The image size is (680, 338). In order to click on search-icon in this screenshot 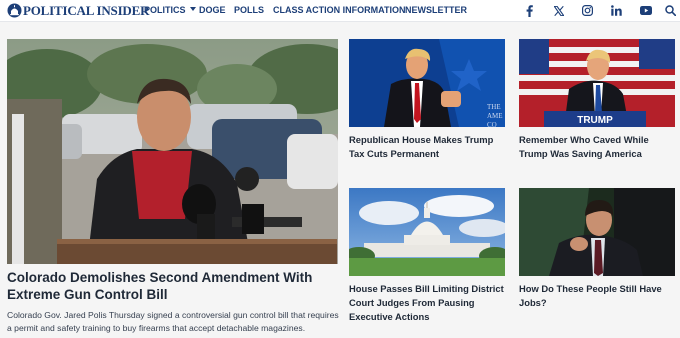, I will do `click(670, 10)`.